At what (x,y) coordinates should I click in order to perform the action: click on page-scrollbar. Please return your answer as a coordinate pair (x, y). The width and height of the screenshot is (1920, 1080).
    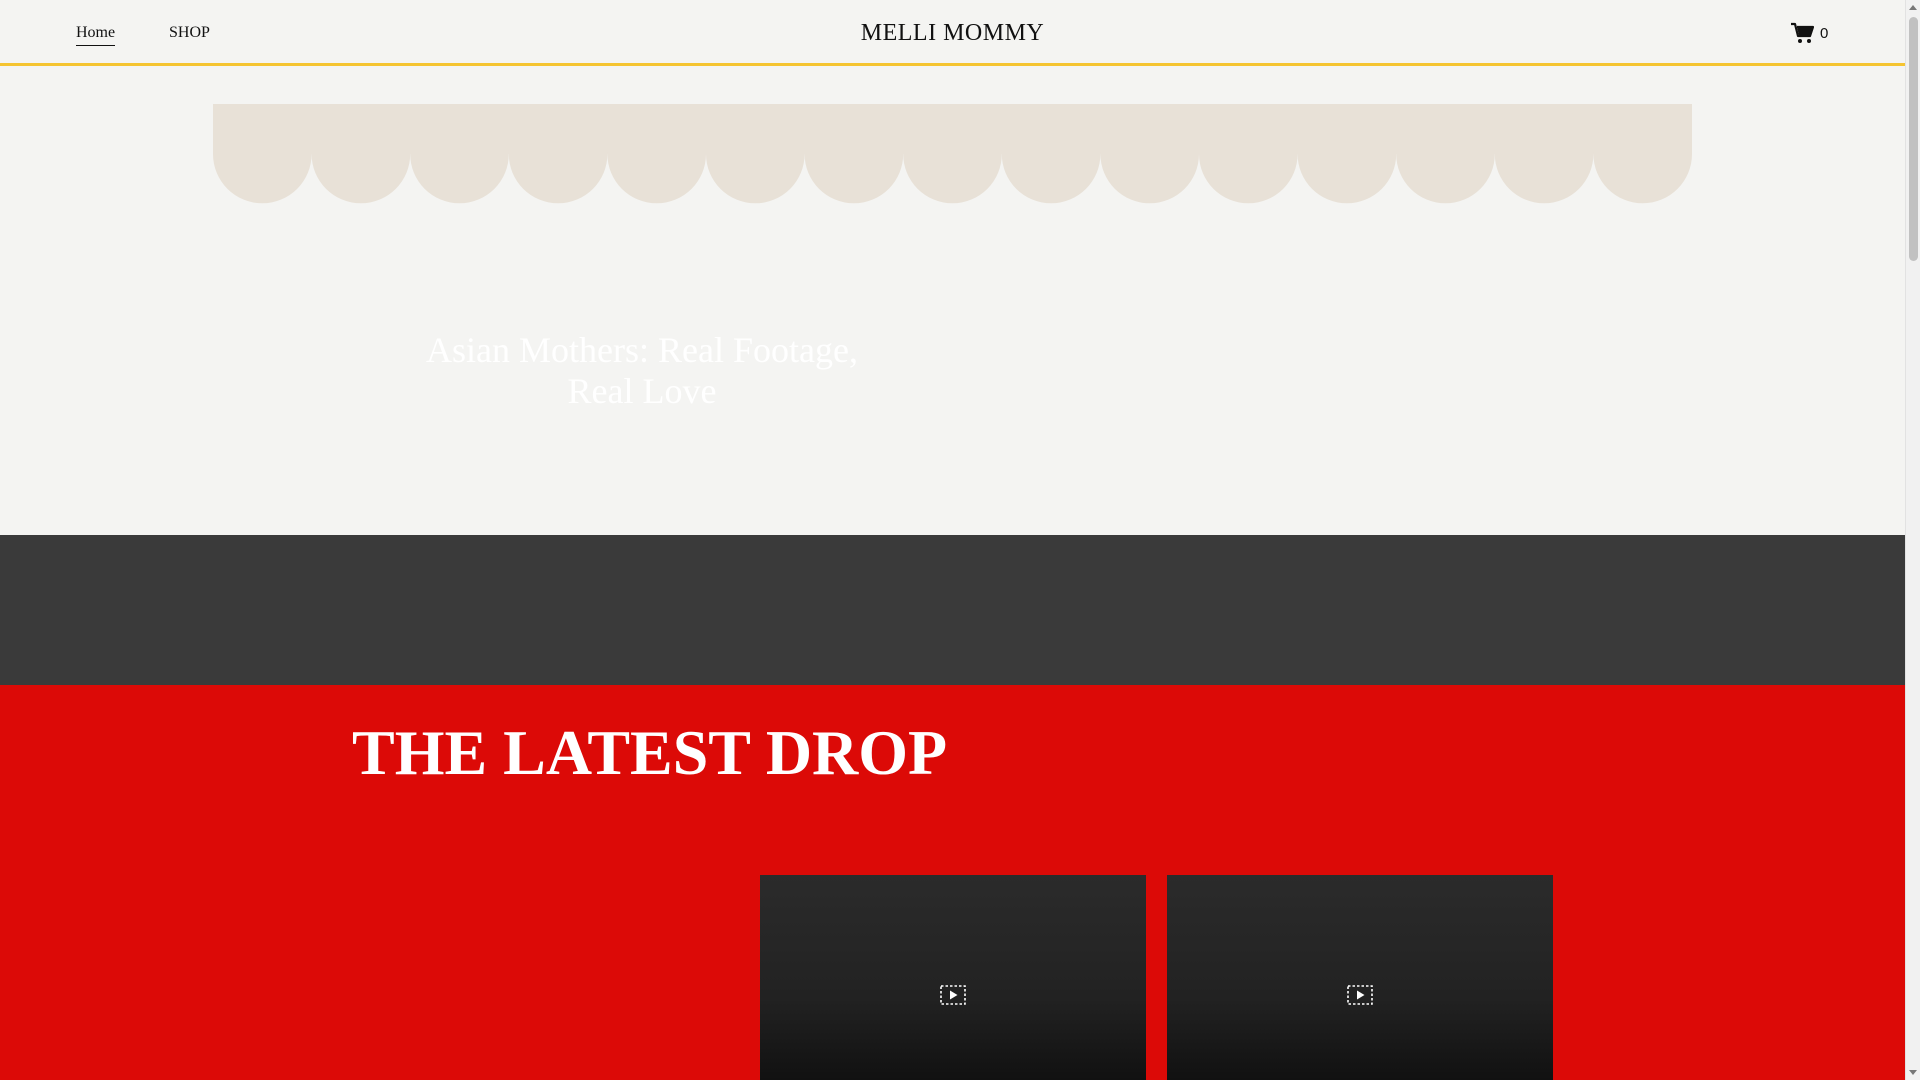
    Looking at the image, I should click on (1912, 540).